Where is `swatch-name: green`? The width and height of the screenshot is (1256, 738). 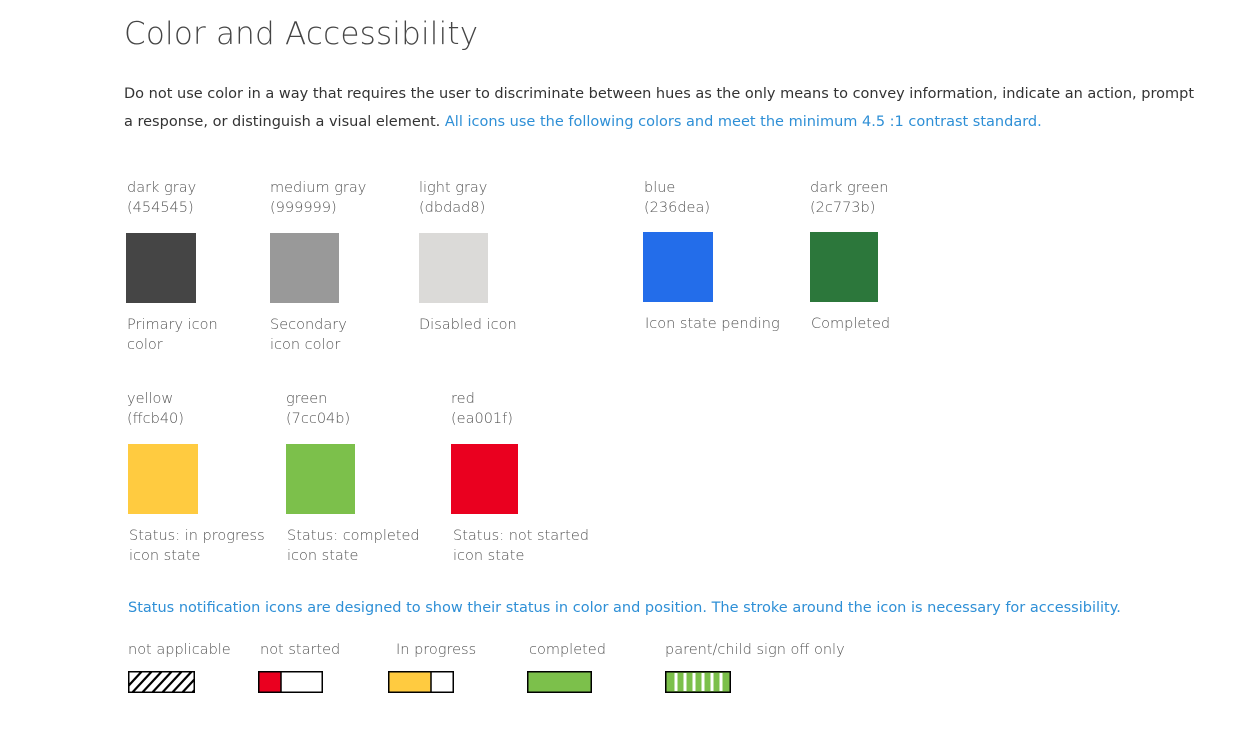
swatch-name: green is located at coordinates (307, 399).